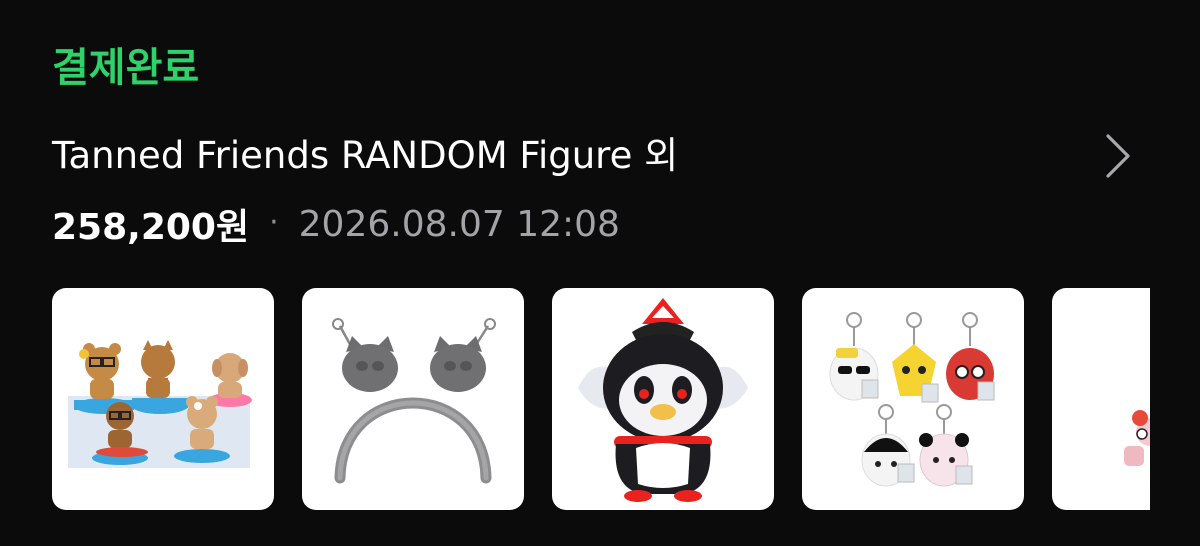  I want to click on product-thumbnail-penguin, so click(663, 399).